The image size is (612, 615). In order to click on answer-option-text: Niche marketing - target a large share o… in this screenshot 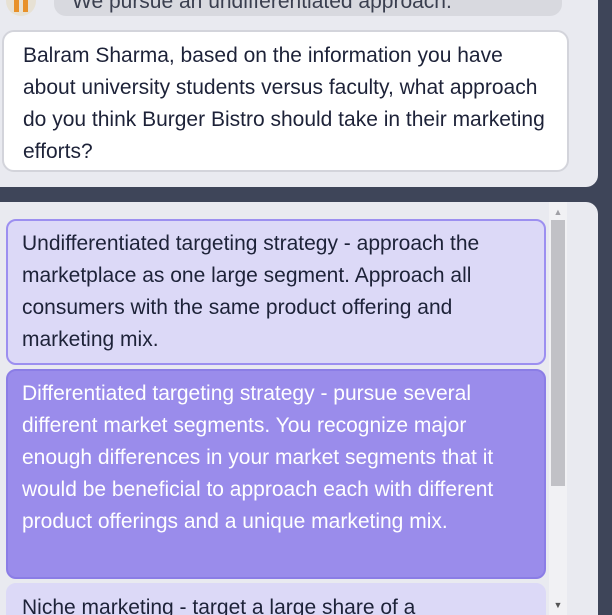, I will do `click(219, 605)`.